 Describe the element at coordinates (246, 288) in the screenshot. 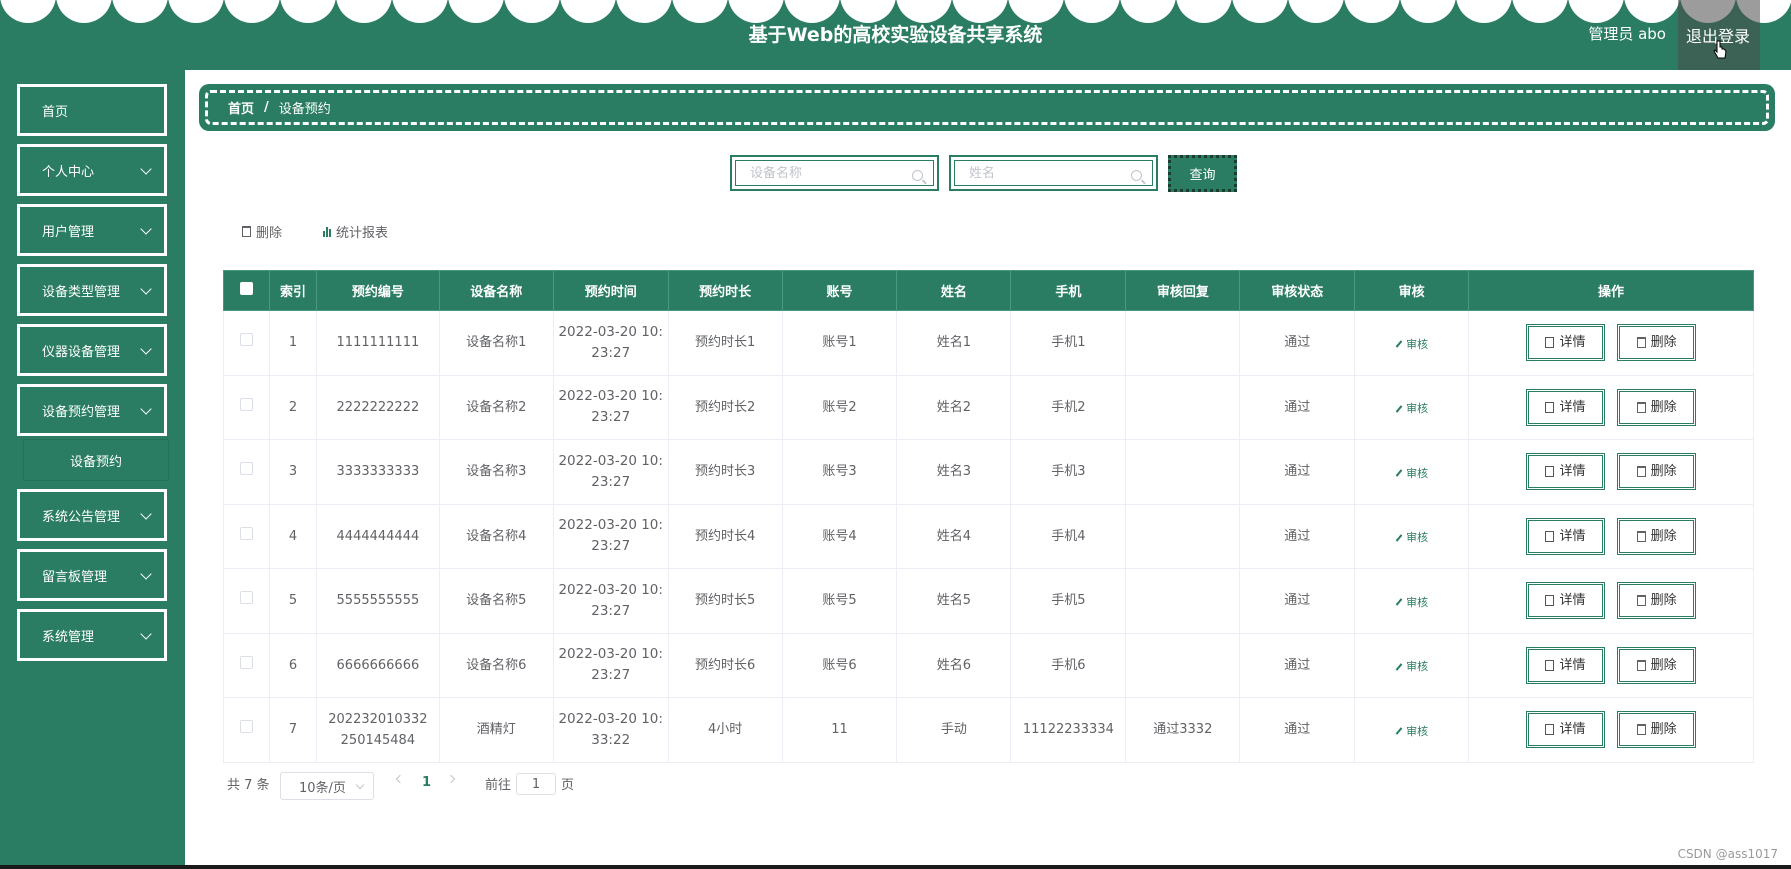

I see `select-all-checkbox` at that location.